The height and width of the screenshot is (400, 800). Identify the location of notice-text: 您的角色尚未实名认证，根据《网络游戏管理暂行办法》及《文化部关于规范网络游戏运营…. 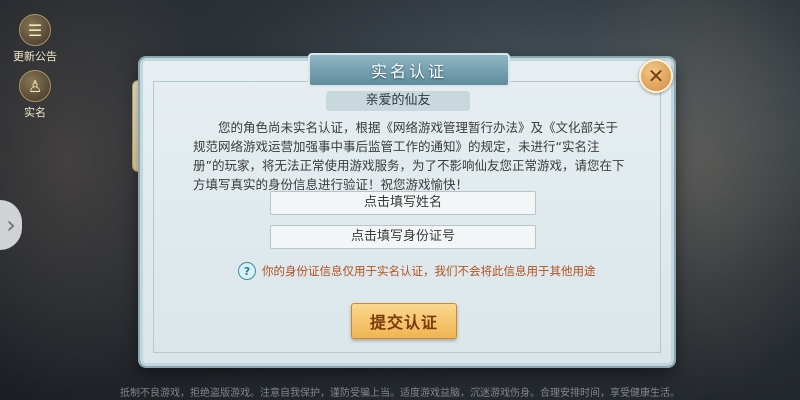
(409, 156).